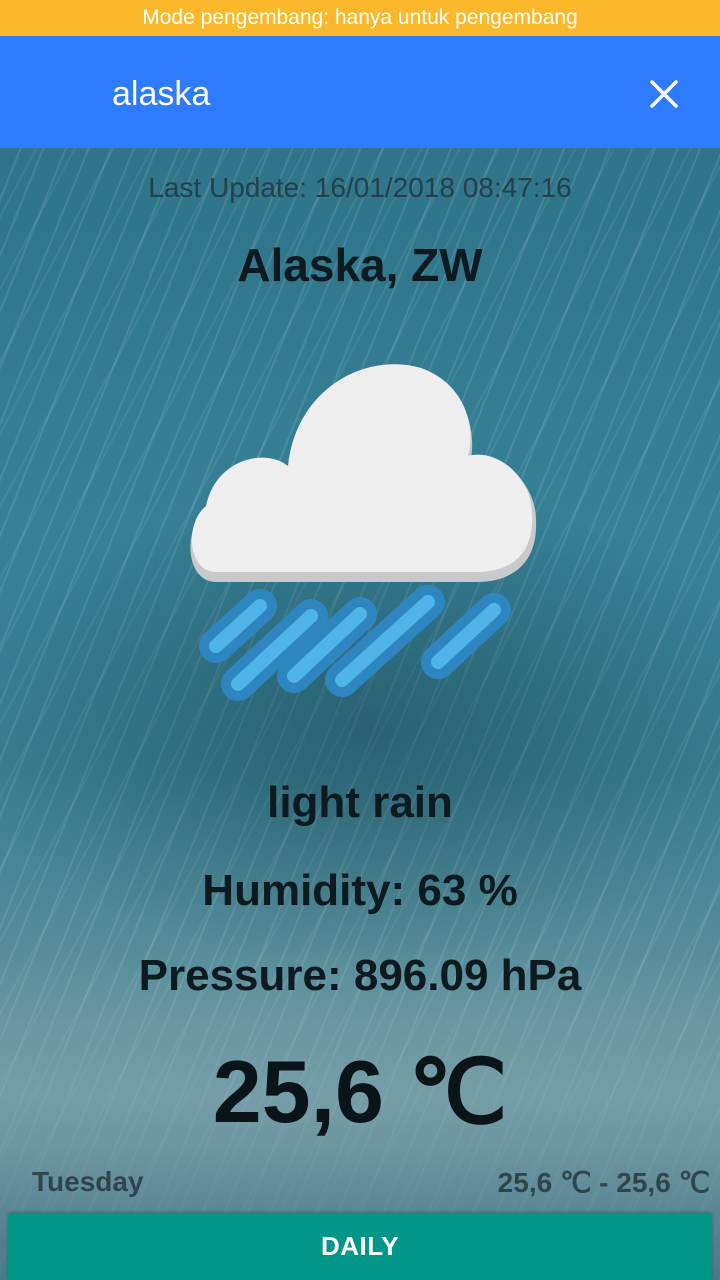 This screenshot has height=1280, width=720. What do you see at coordinates (360, 187) in the screenshot?
I see `last-update-text: Last Update: 16/01/2018 08:47:16` at bounding box center [360, 187].